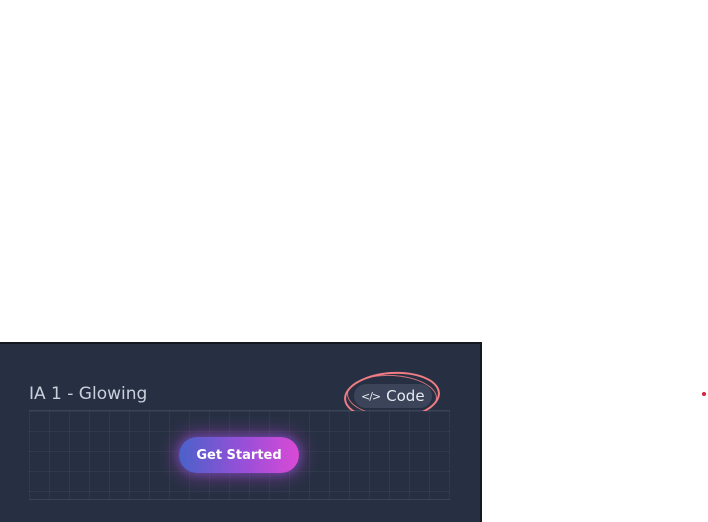 This screenshot has height=522, width=708. Describe the element at coordinates (88, 394) in the screenshot. I see `card-title: IA 1 - Glowing` at that location.